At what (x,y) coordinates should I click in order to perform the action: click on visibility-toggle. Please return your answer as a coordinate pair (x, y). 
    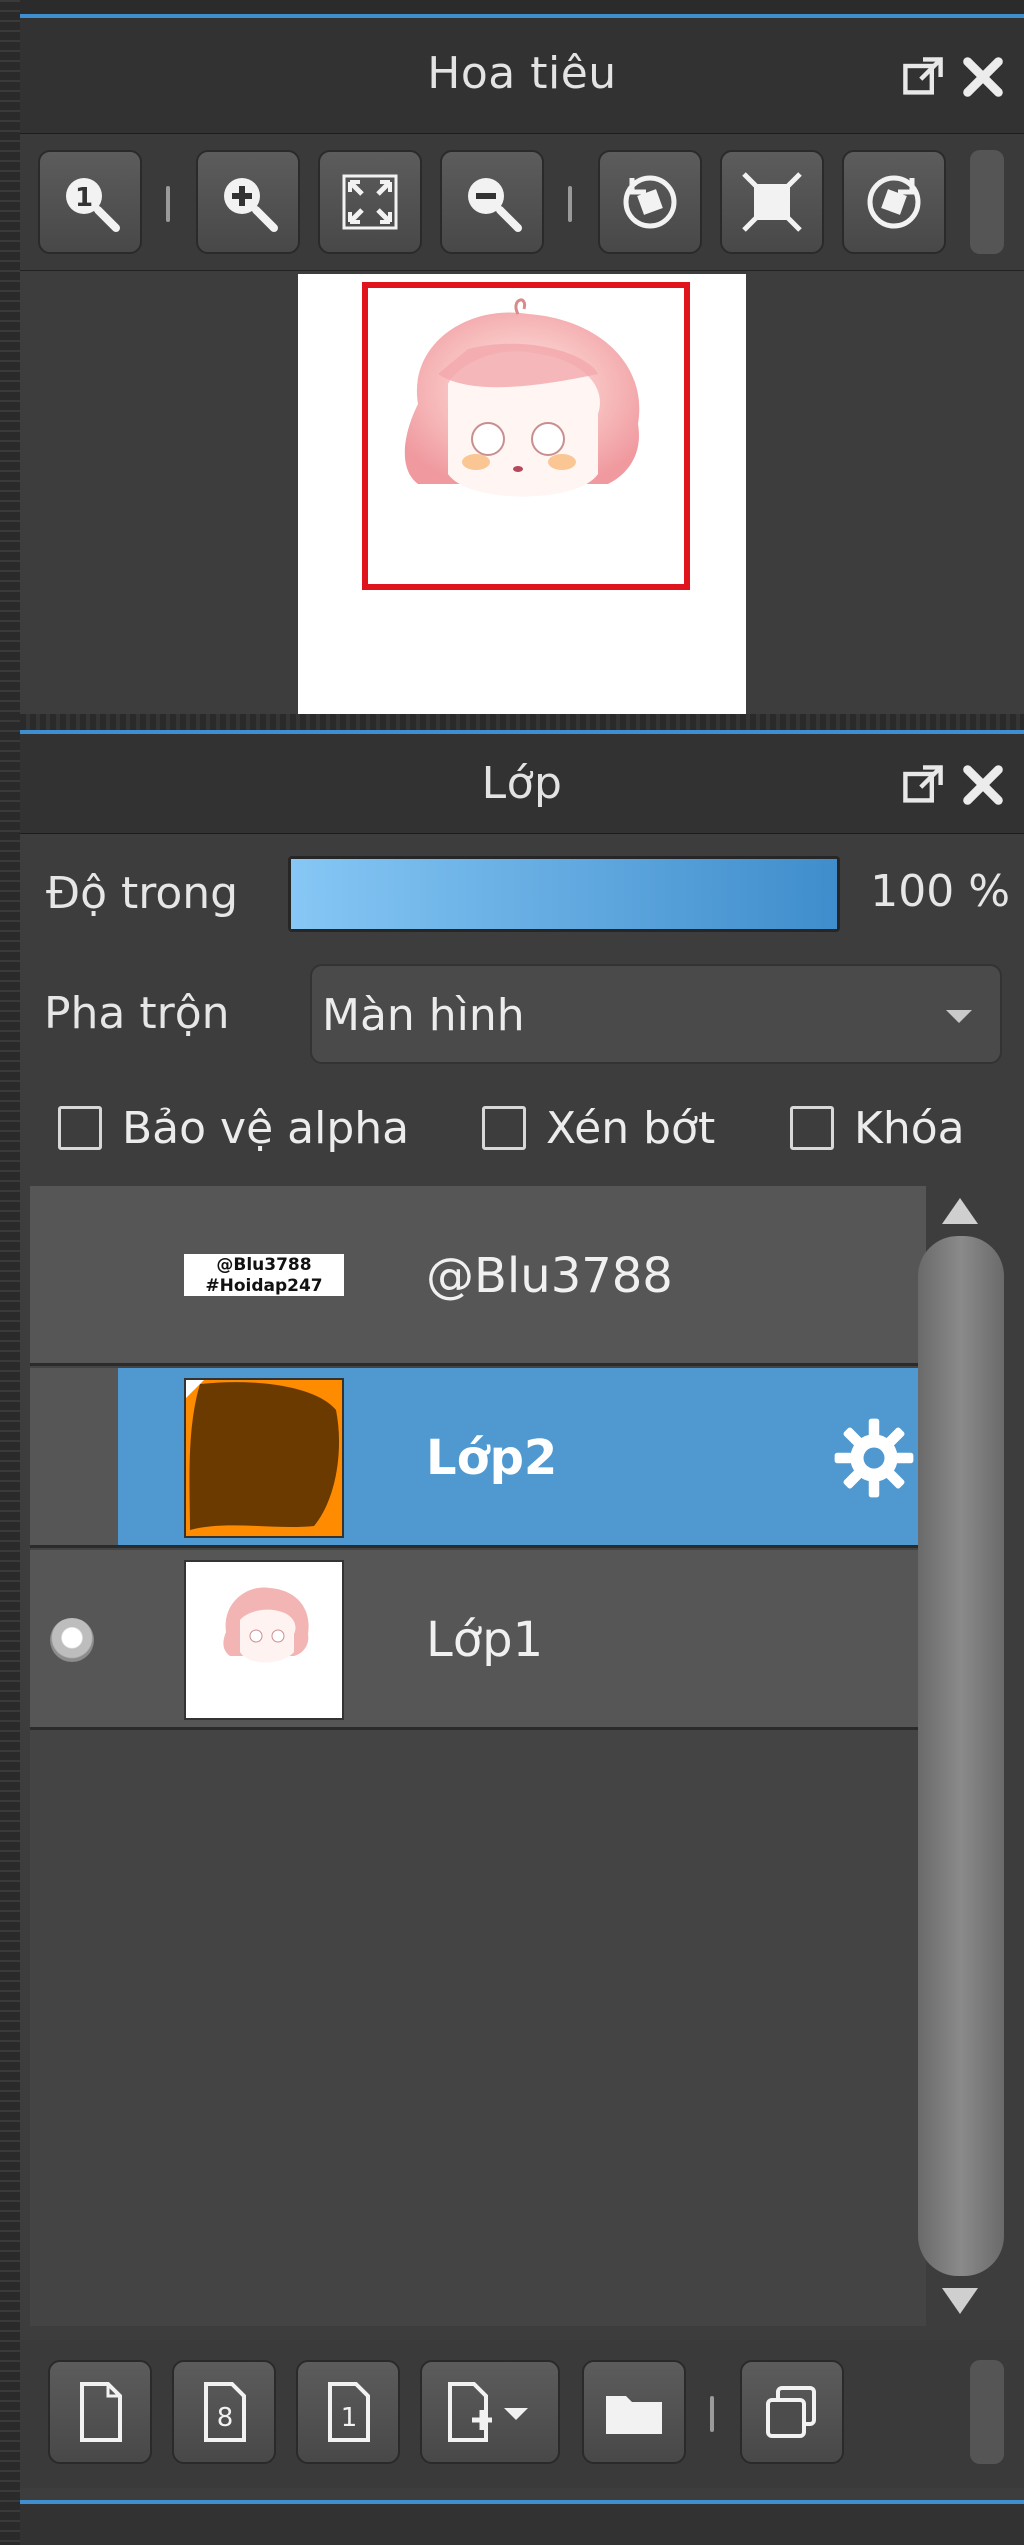
    Looking at the image, I should click on (72, 1640).